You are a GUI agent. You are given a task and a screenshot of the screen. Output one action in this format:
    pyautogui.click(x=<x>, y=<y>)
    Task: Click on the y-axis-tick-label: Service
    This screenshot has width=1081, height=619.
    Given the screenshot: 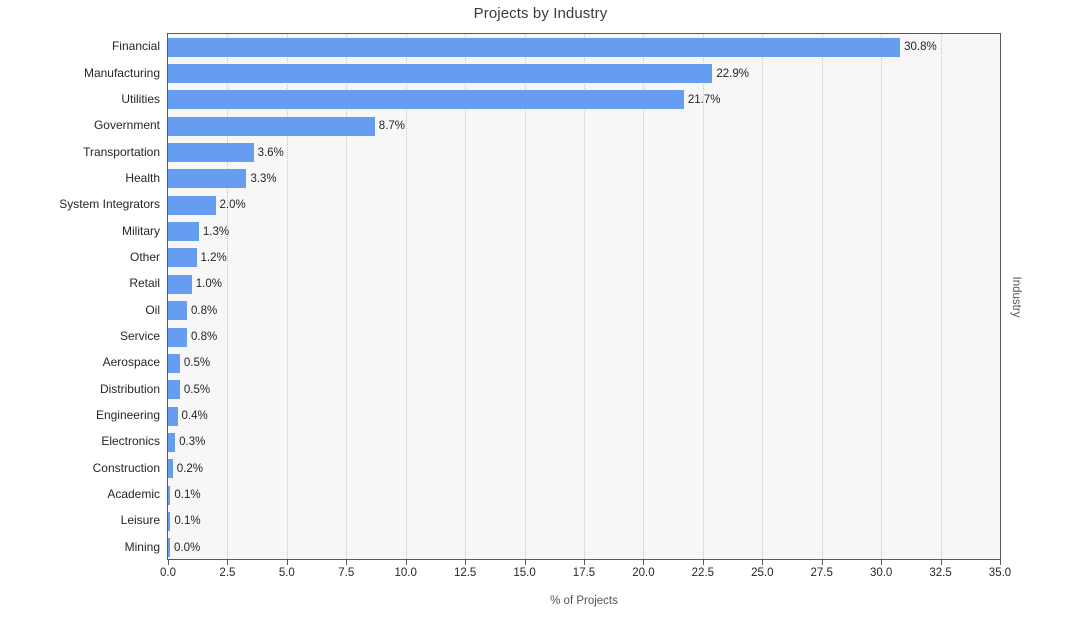 What is the action you would take?
    pyautogui.click(x=139, y=336)
    